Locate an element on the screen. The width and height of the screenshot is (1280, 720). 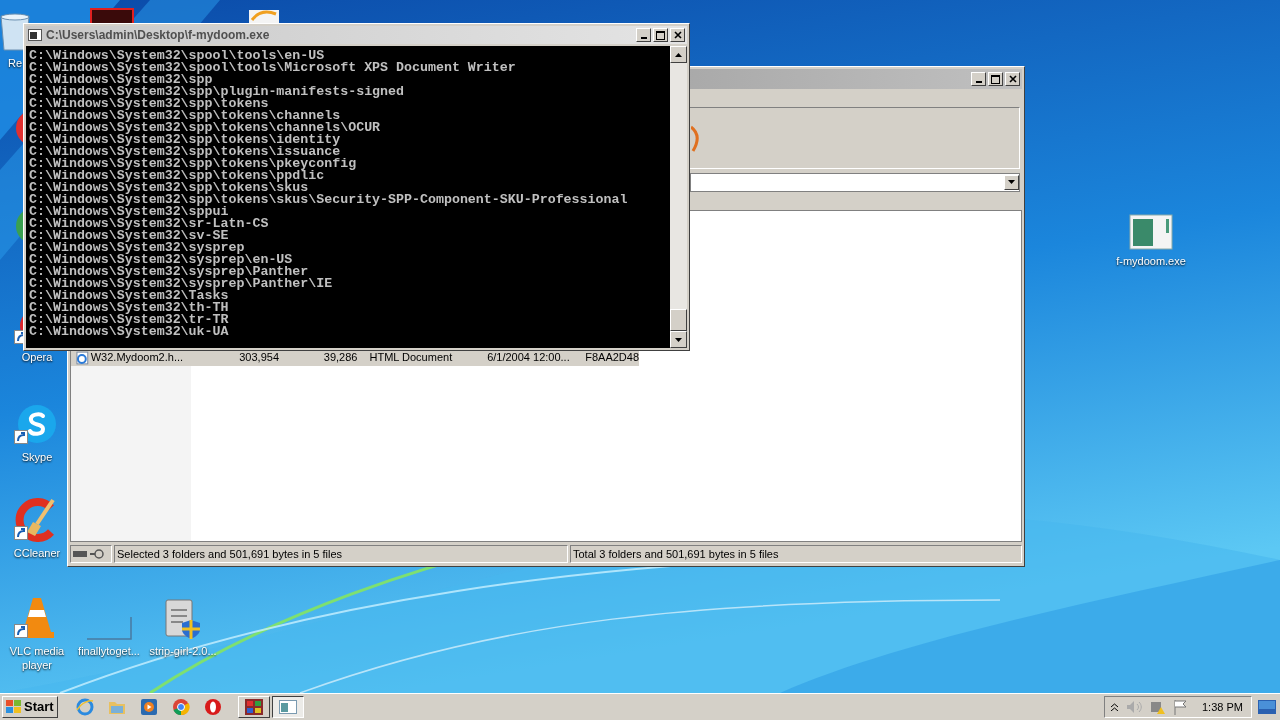
desktop-icon-label: Re is located at coordinates (15, 63).